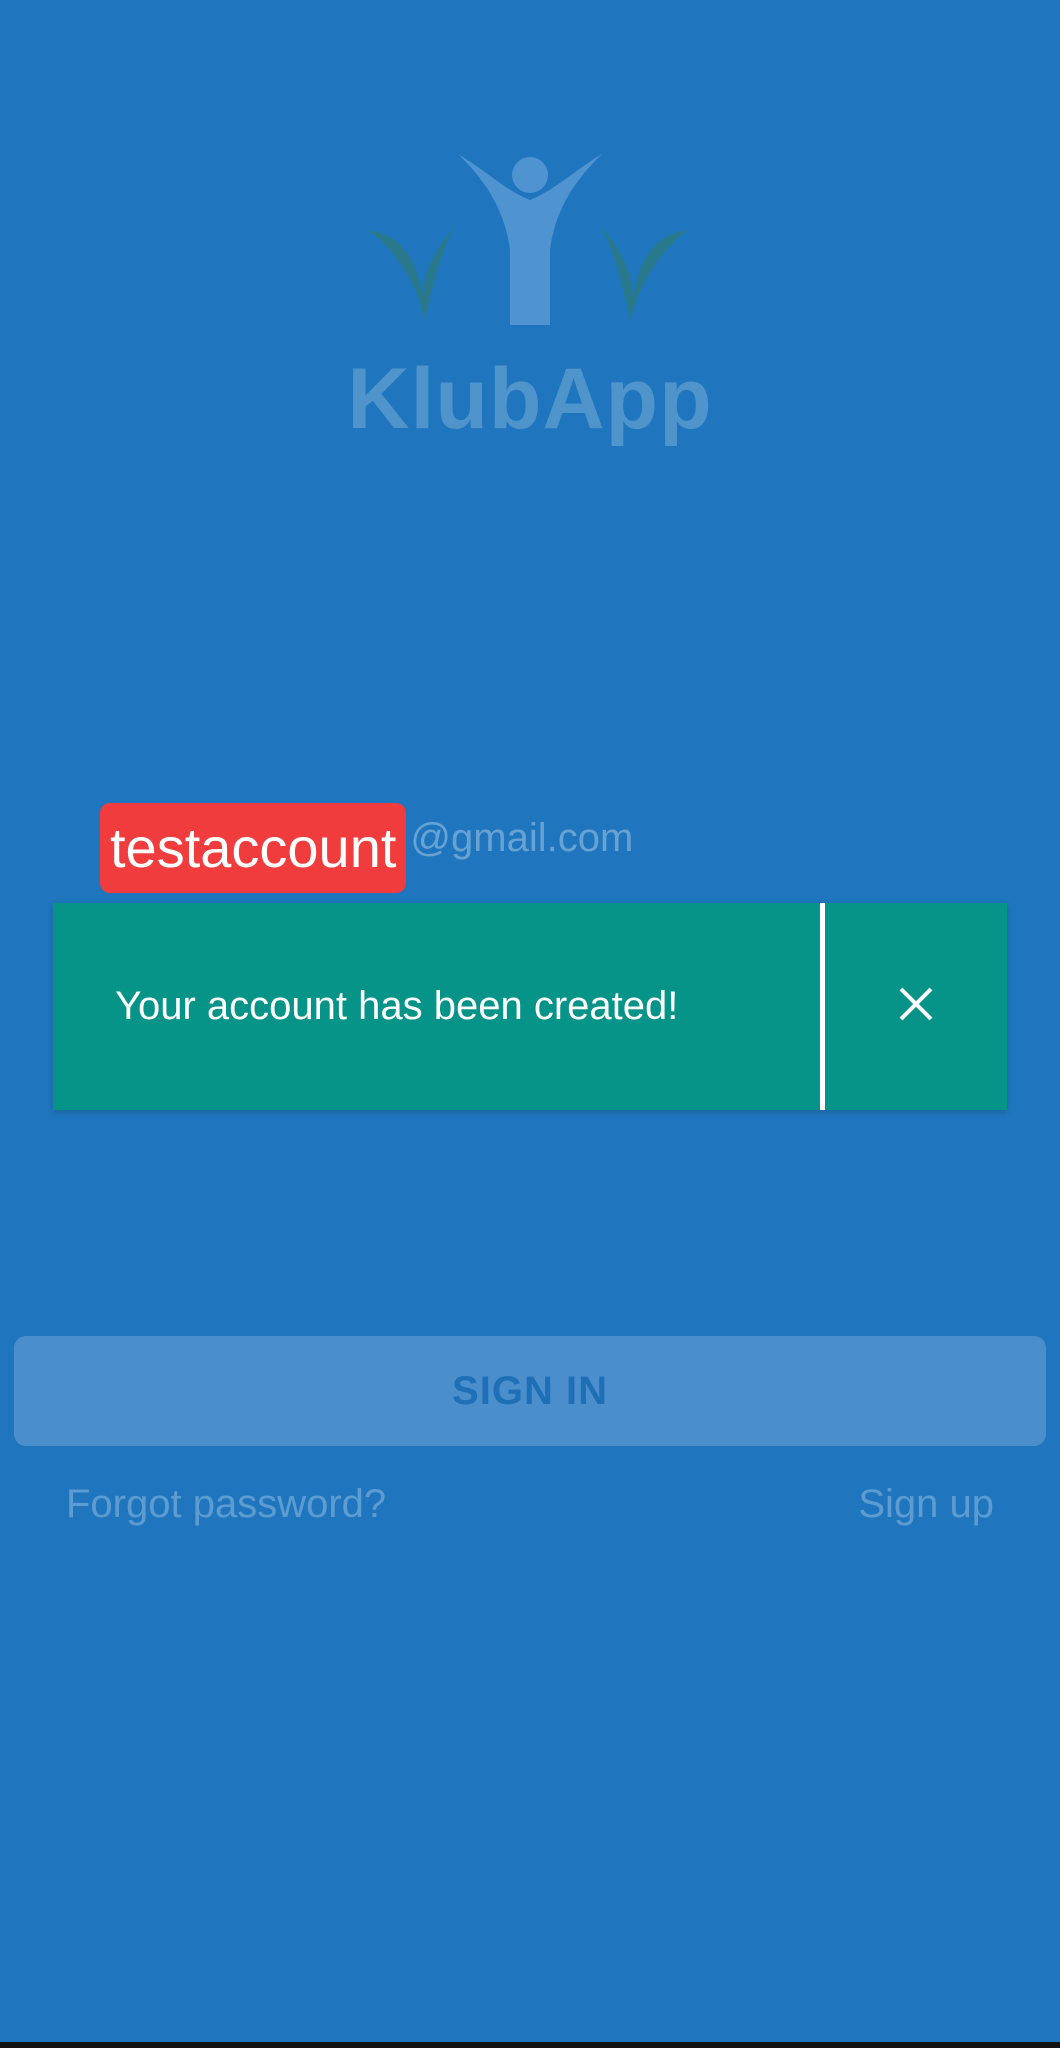  Describe the element at coordinates (926, 1504) in the screenshot. I see `sign-up-link: Sign up` at that location.